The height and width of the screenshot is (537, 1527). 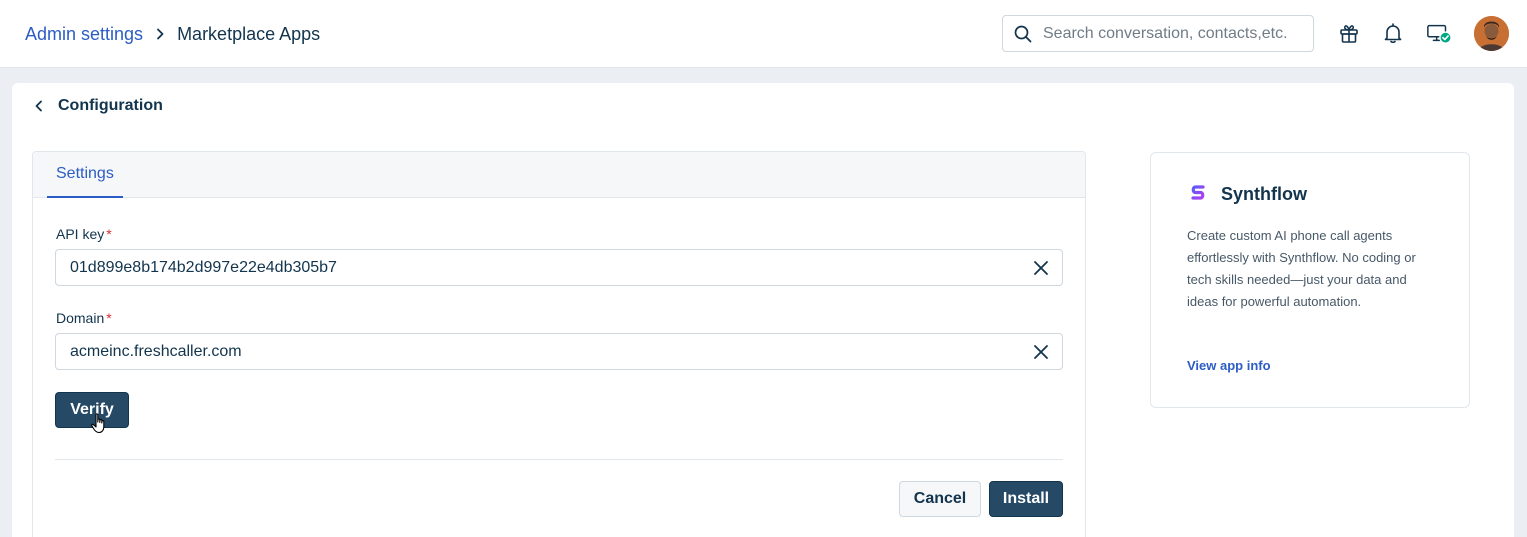 What do you see at coordinates (540, 351) in the screenshot?
I see `domain-input` at bounding box center [540, 351].